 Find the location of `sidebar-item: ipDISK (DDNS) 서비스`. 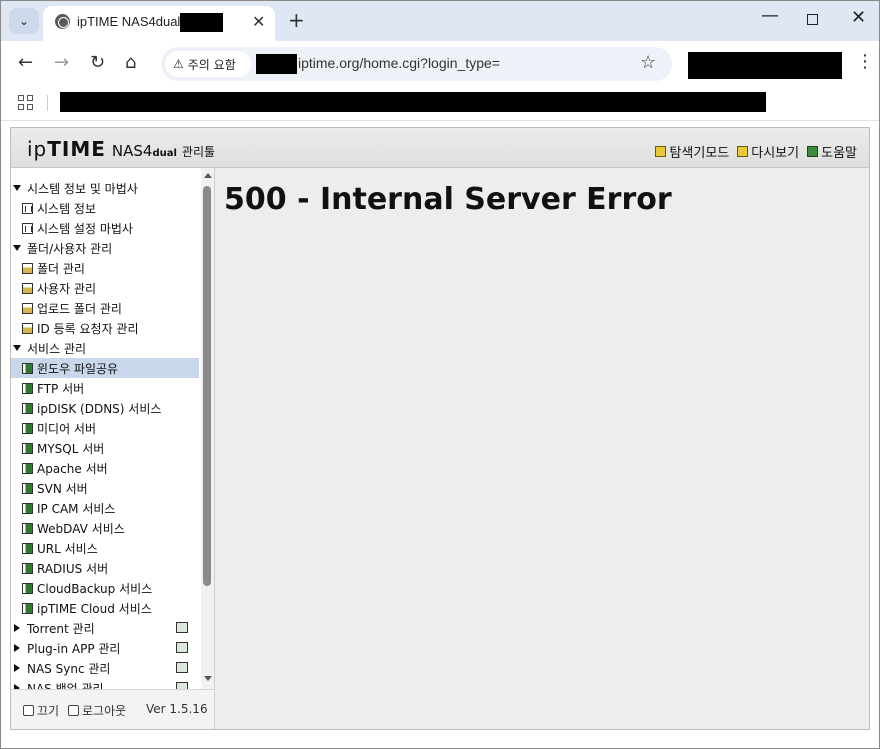

sidebar-item: ipDISK (DDNS) 서비스 is located at coordinates (105, 408).